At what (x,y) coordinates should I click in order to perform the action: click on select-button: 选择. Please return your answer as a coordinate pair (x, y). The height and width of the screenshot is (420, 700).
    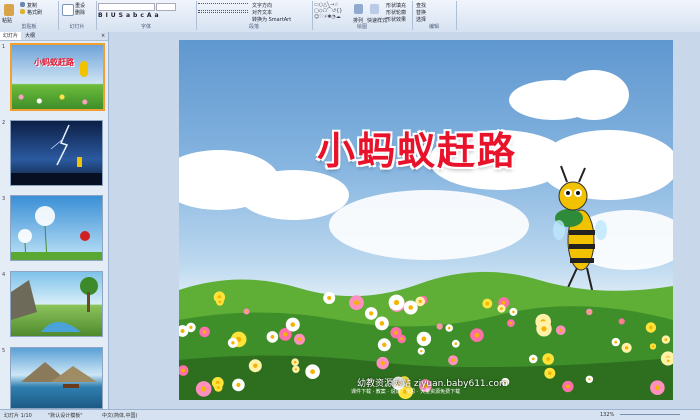
    Looking at the image, I should click on (421, 19).